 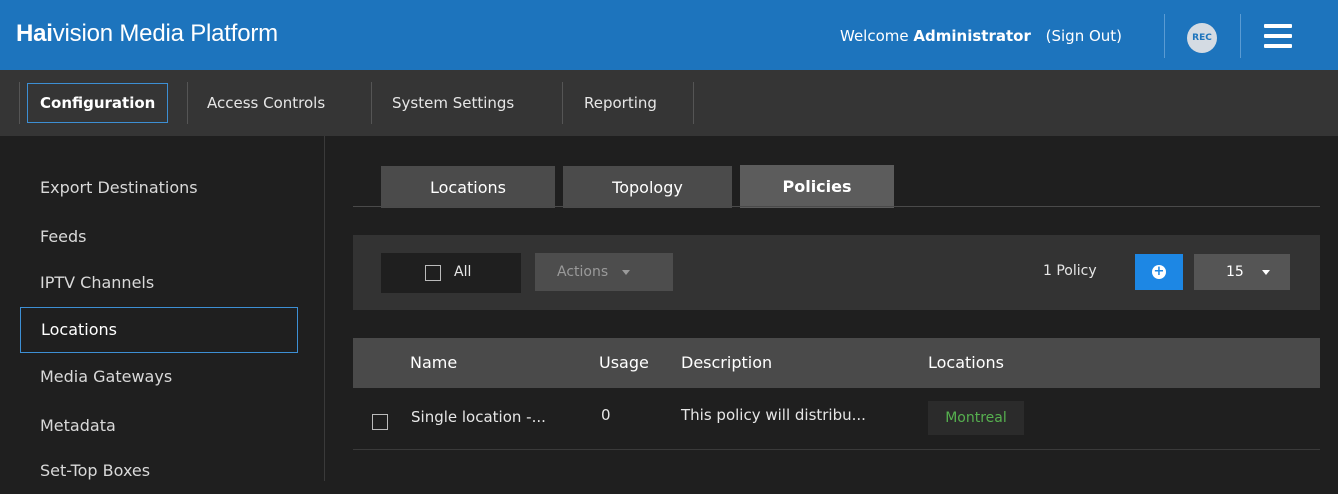 What do you see at coordinates (836, 206) in the screenshot?
I see `tab-underline` at bounding box center [836, 206].